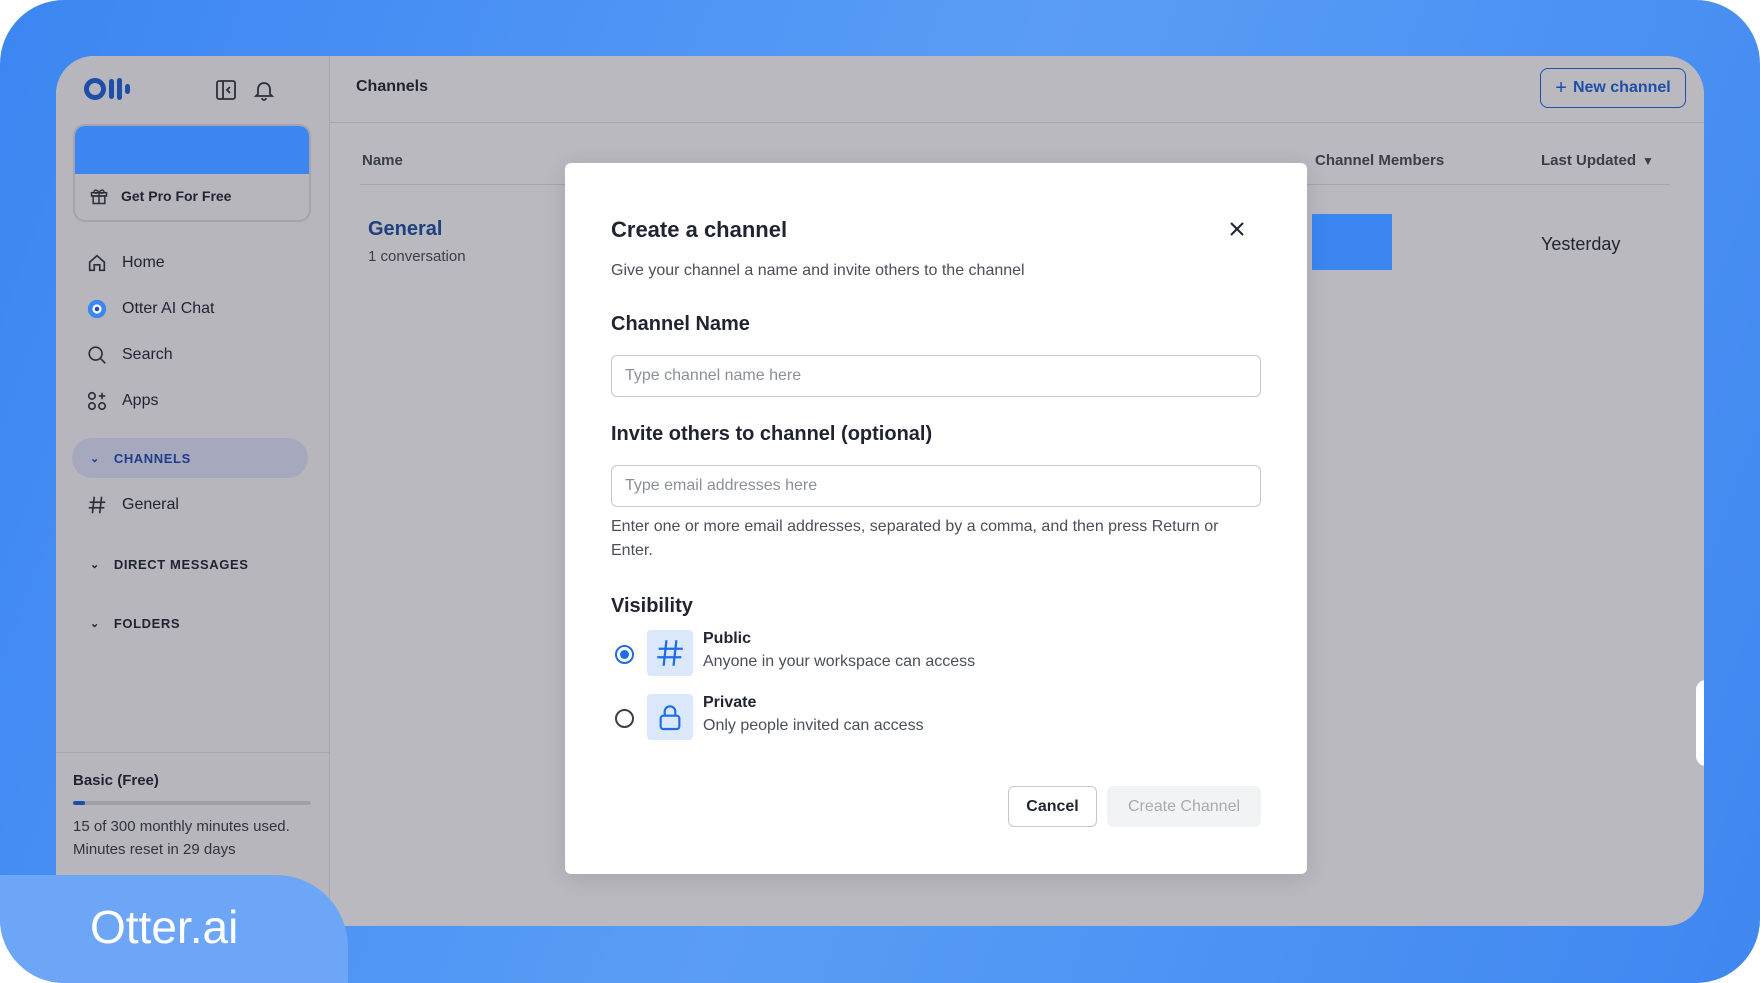 The height and width of the screenshot is (983, 1760). I want to click on brand-wordmark: Otter.ai, so click(164, 927).